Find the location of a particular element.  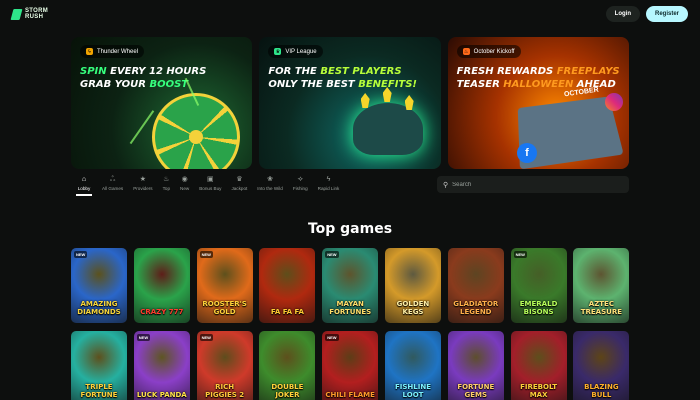

banner-tag-label: October Kickoff is located at coordinates (494, 51).